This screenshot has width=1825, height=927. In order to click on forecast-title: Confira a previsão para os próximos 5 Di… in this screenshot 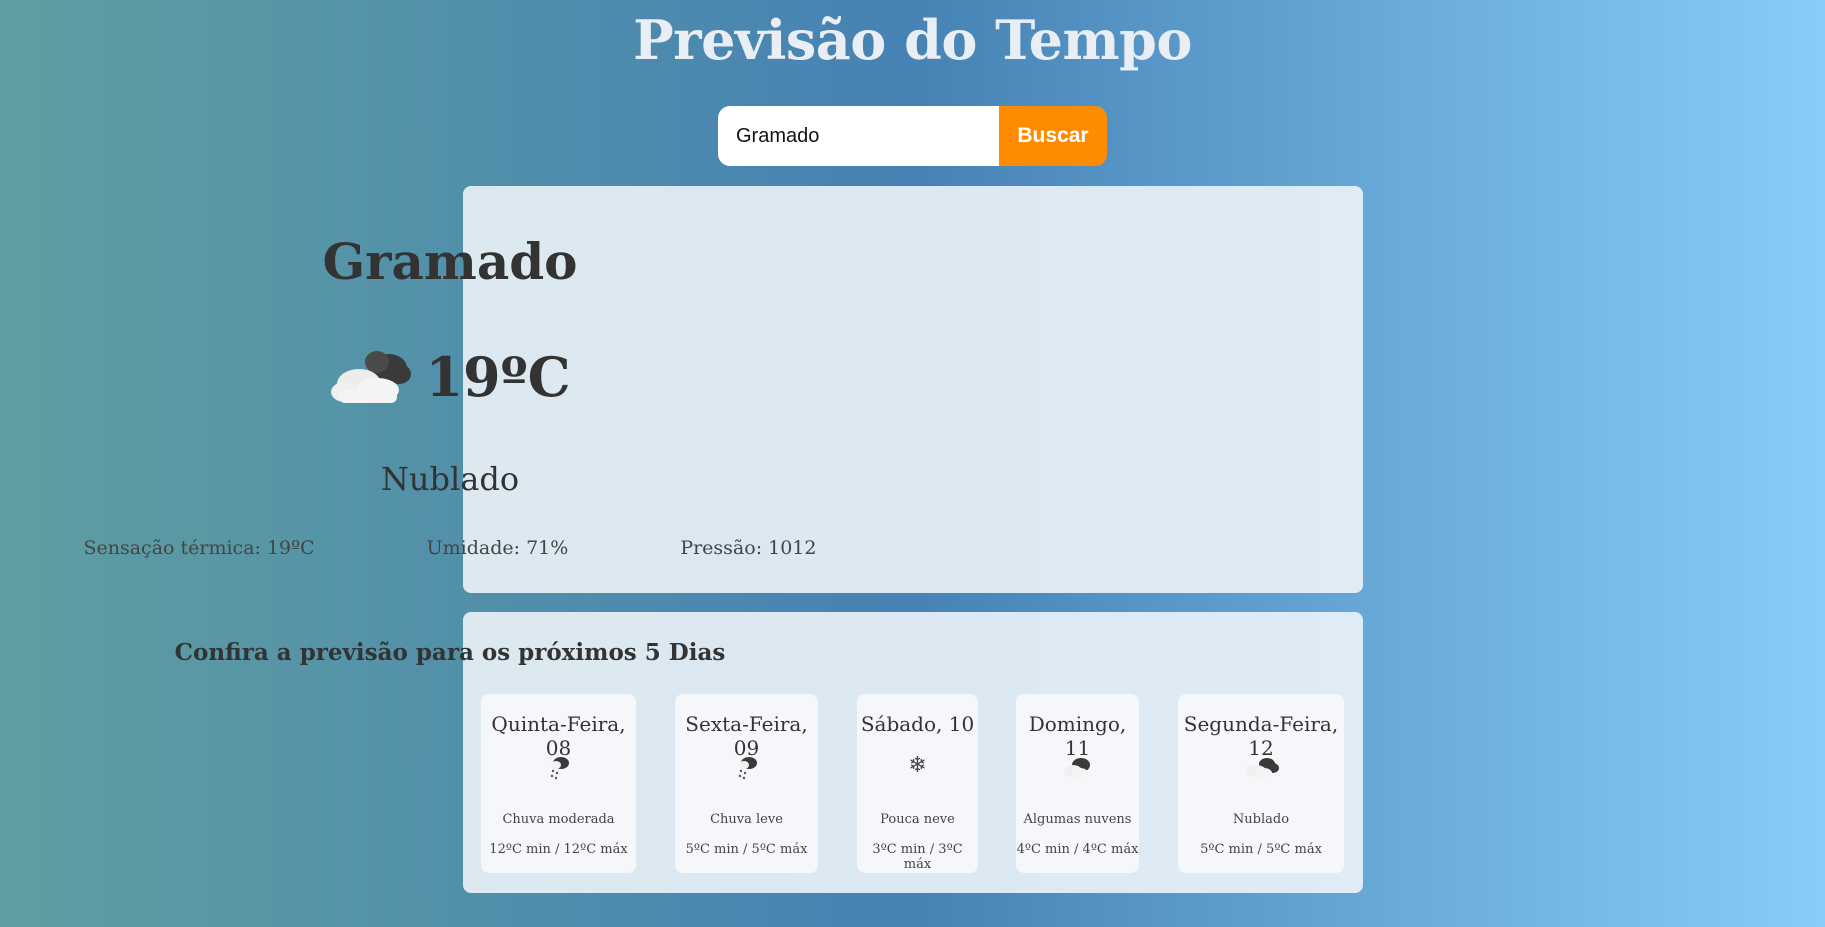, I will do `click(450, 652)`.